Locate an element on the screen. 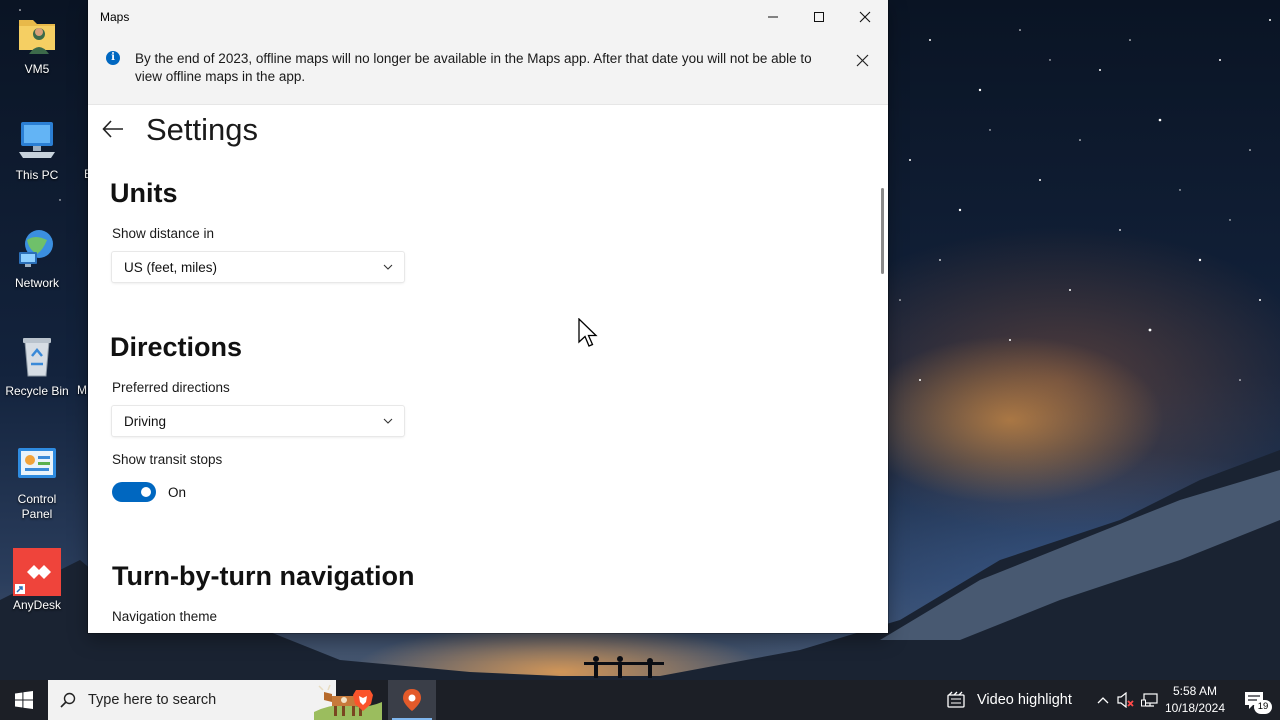  brave-browser-icon is located at coordinates (363, 700).